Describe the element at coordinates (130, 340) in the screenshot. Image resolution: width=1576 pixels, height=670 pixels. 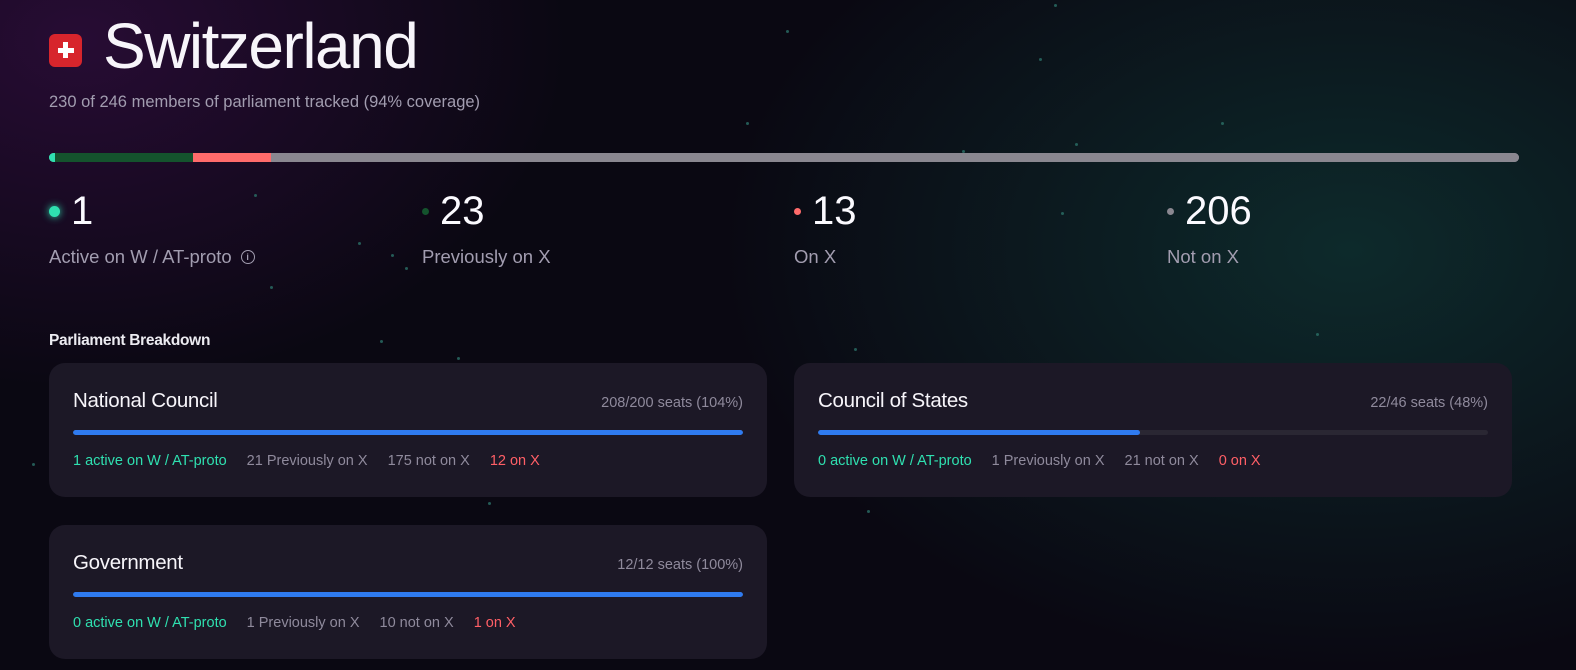
I see `section-title: Parliament Breakdown` at that location.